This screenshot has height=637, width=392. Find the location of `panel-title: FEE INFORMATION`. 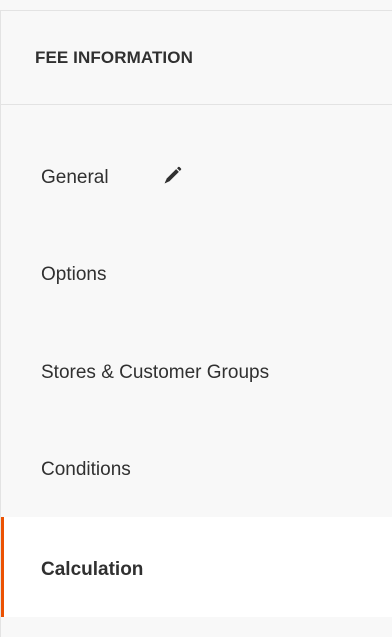

panel-title: FEE INFORMATION is located at coordinates (114, 57).